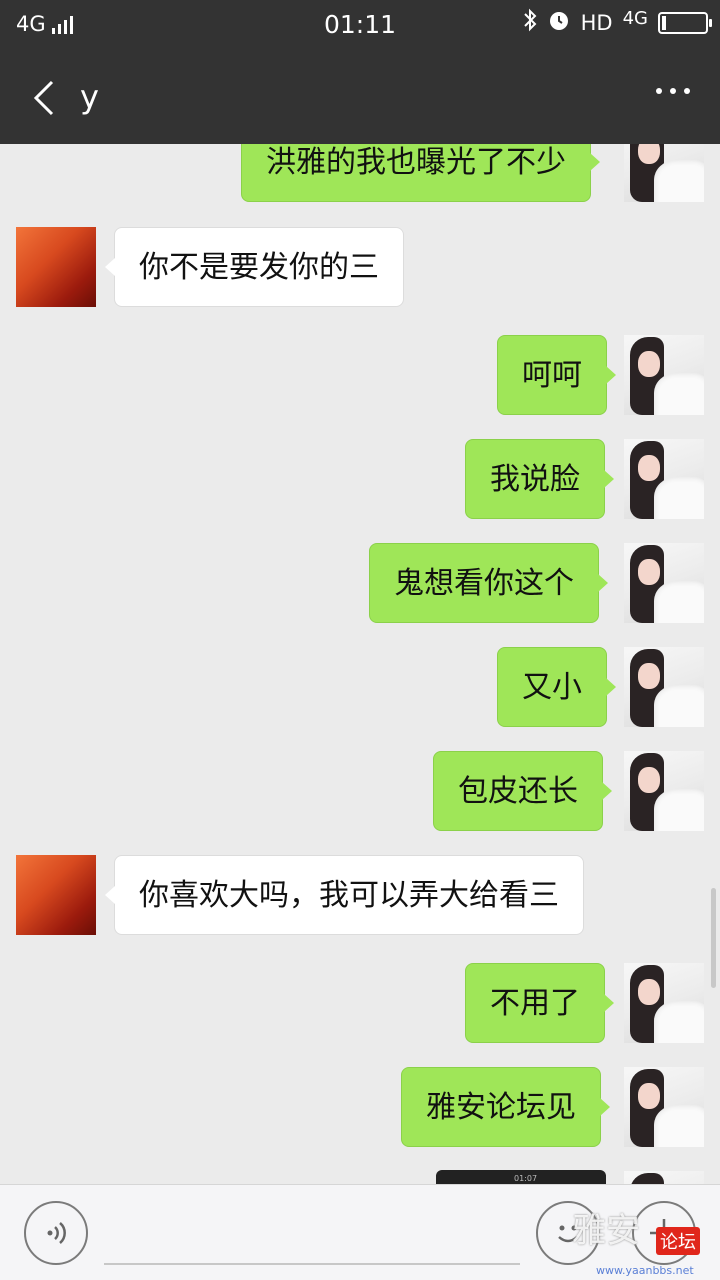 This screenshot has height=1280, width=720. What do you see at coordinates (360, 98) in the screenshot?
I see `chat-header: y` at bounding box center [360, 98].